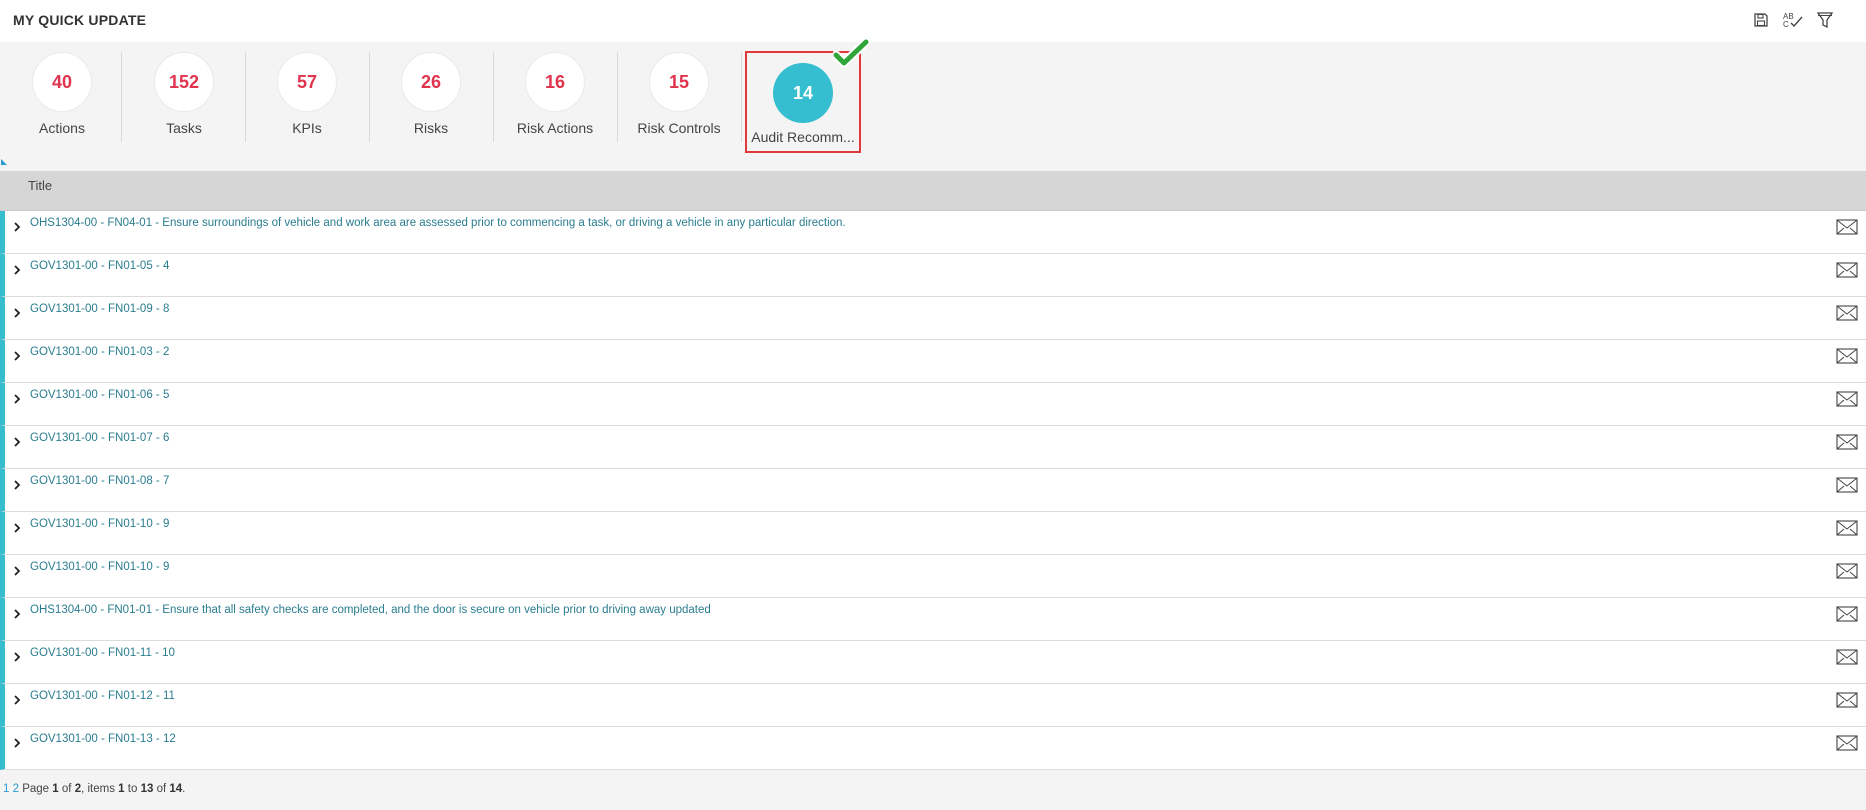 The height and width of the screenshot is (810, 1866). I want to click on table-row: GOV1301-00 - FN01-08 - 7, so click(933, 490).